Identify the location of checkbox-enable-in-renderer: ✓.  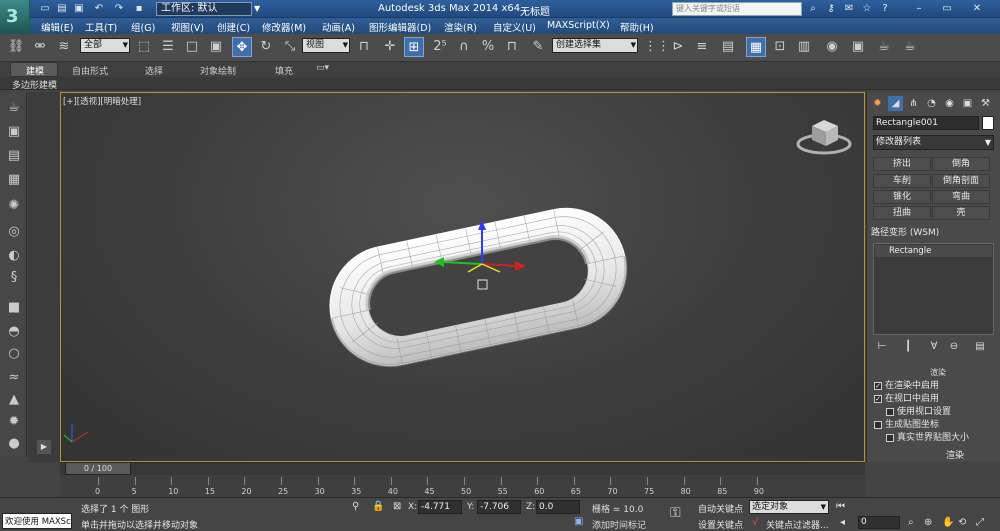
(878, 385).